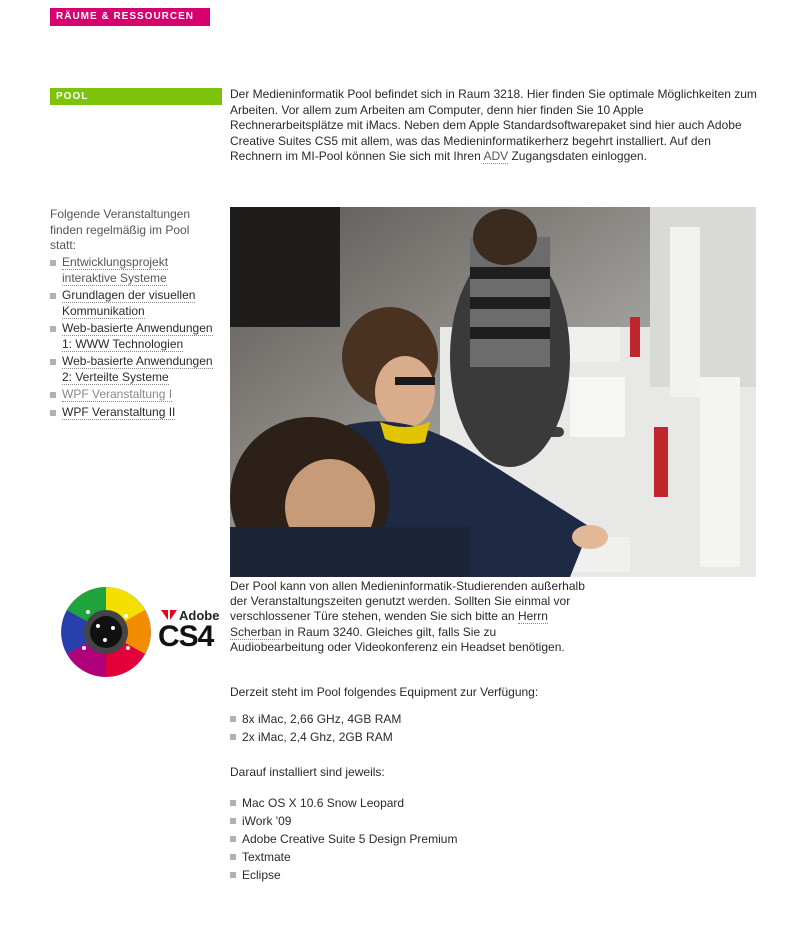  What do you see at coordinates (577, 156) in the screenshot?
I see `pool-intro-part: Zugangsdaten einloggen.` at bounding box center [577, 156].